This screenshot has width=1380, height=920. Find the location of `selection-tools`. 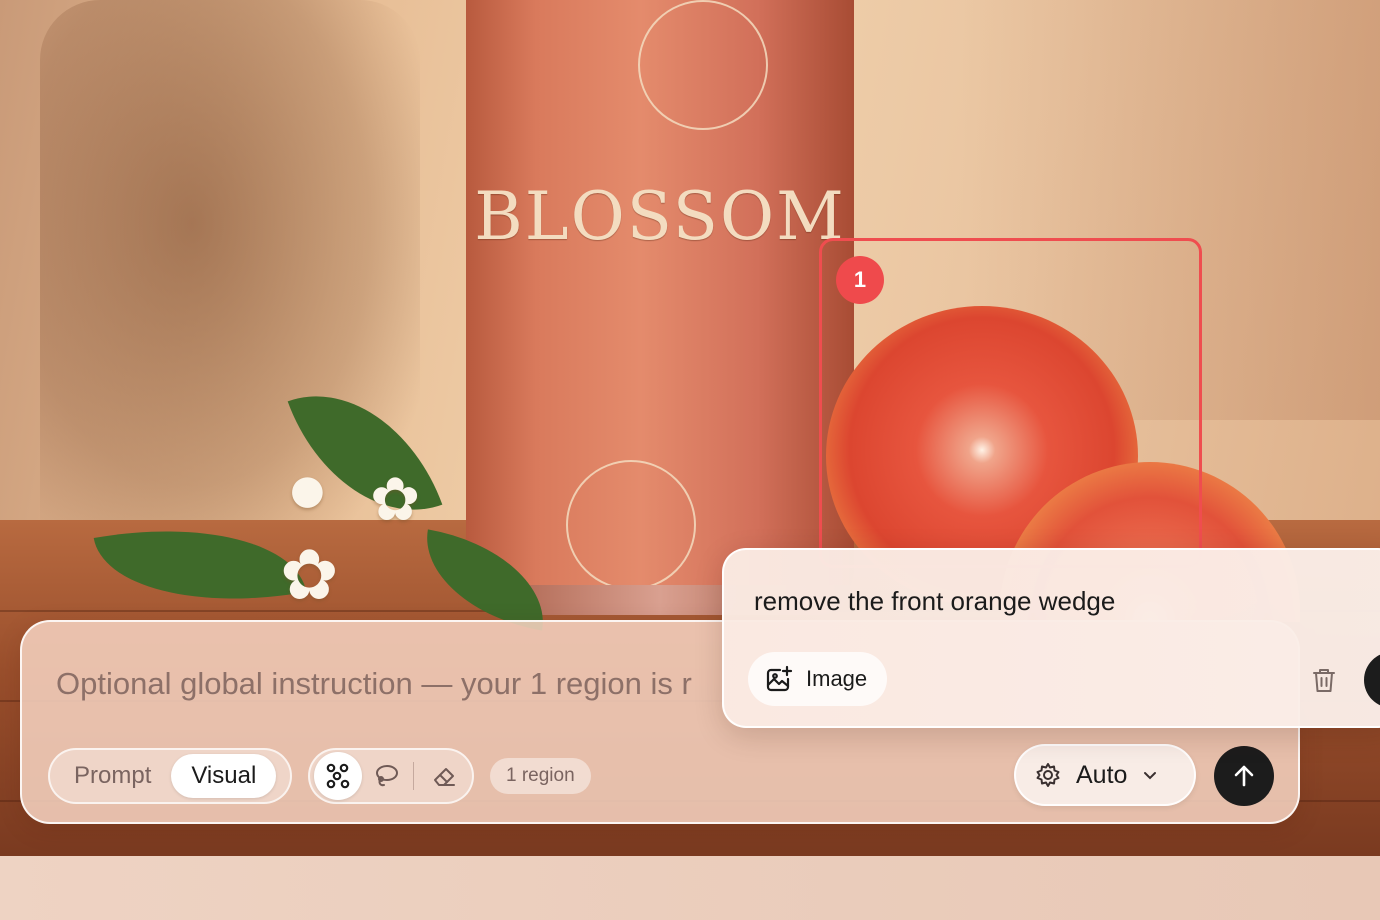

selection-tools is located at coordinates (391, 776).